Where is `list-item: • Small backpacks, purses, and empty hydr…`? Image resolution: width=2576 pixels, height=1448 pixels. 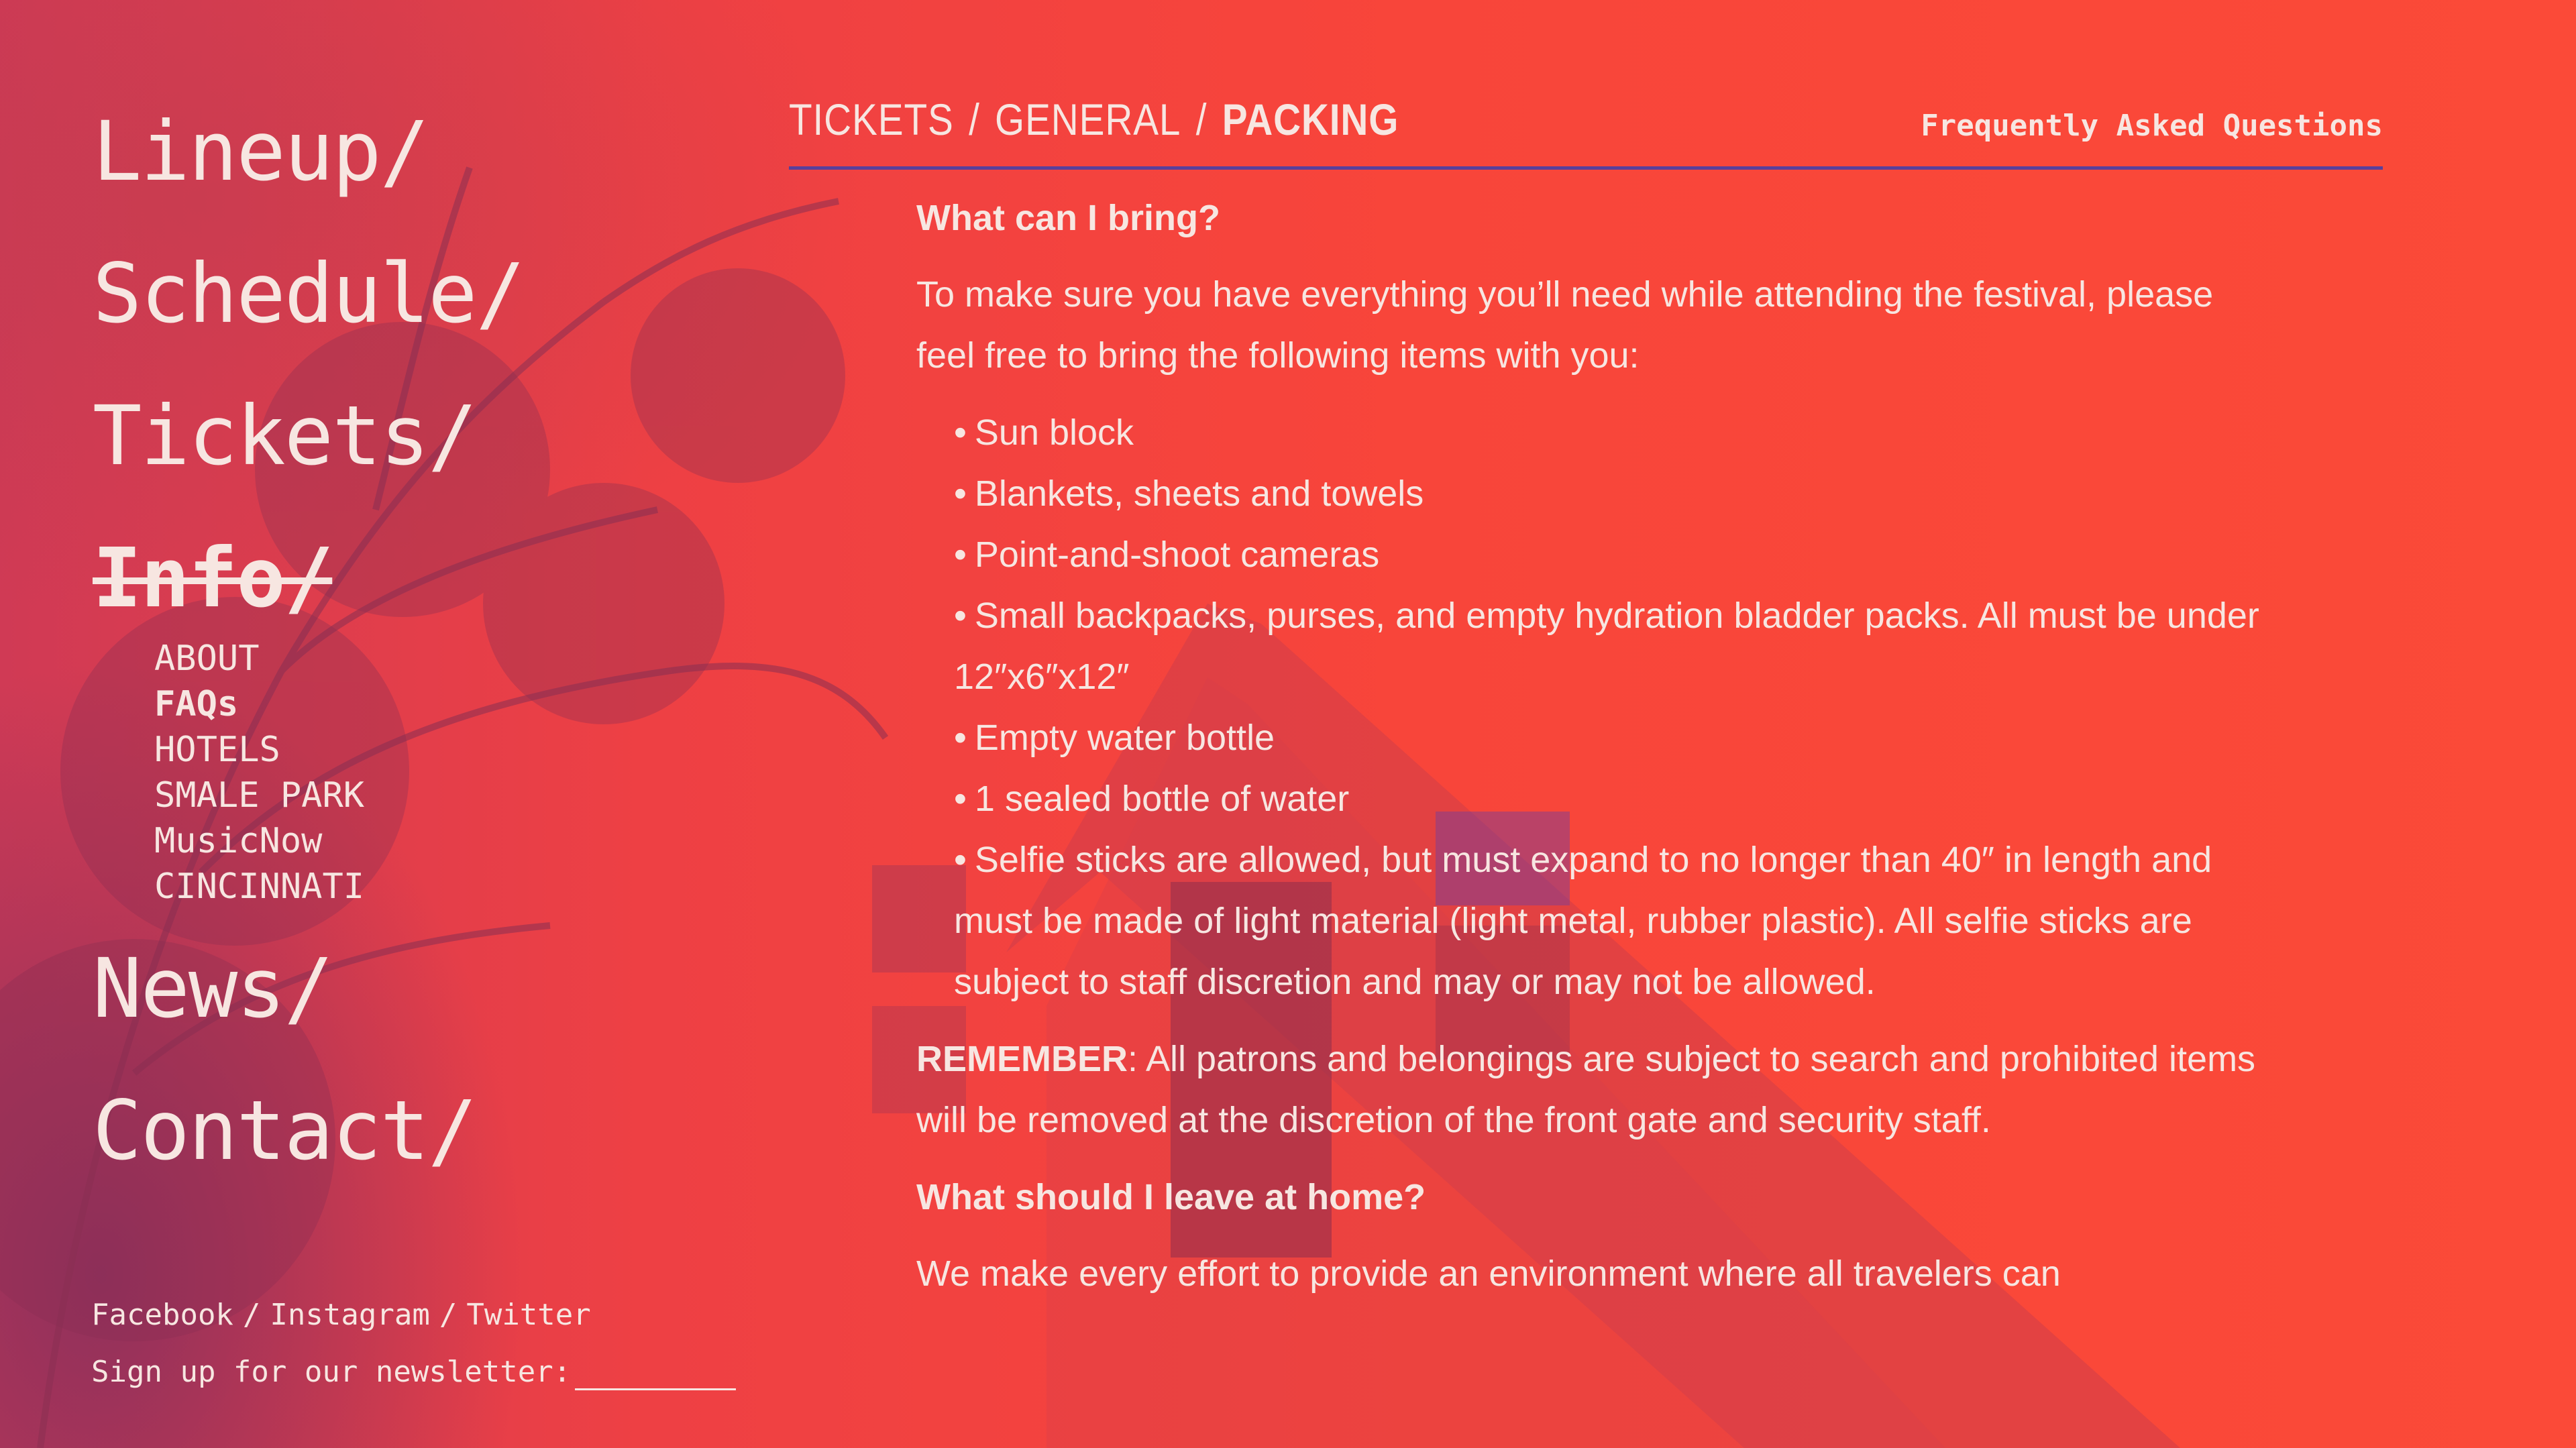 list-item: • Small backpacks, purses, and empty hydr… is located at coordinates (1606, 646).